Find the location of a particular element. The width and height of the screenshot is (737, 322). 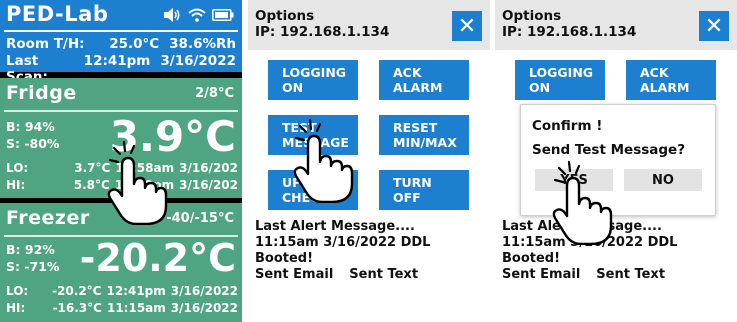

hi-date: 3/16/2022 is located at coordinates (204, 308).